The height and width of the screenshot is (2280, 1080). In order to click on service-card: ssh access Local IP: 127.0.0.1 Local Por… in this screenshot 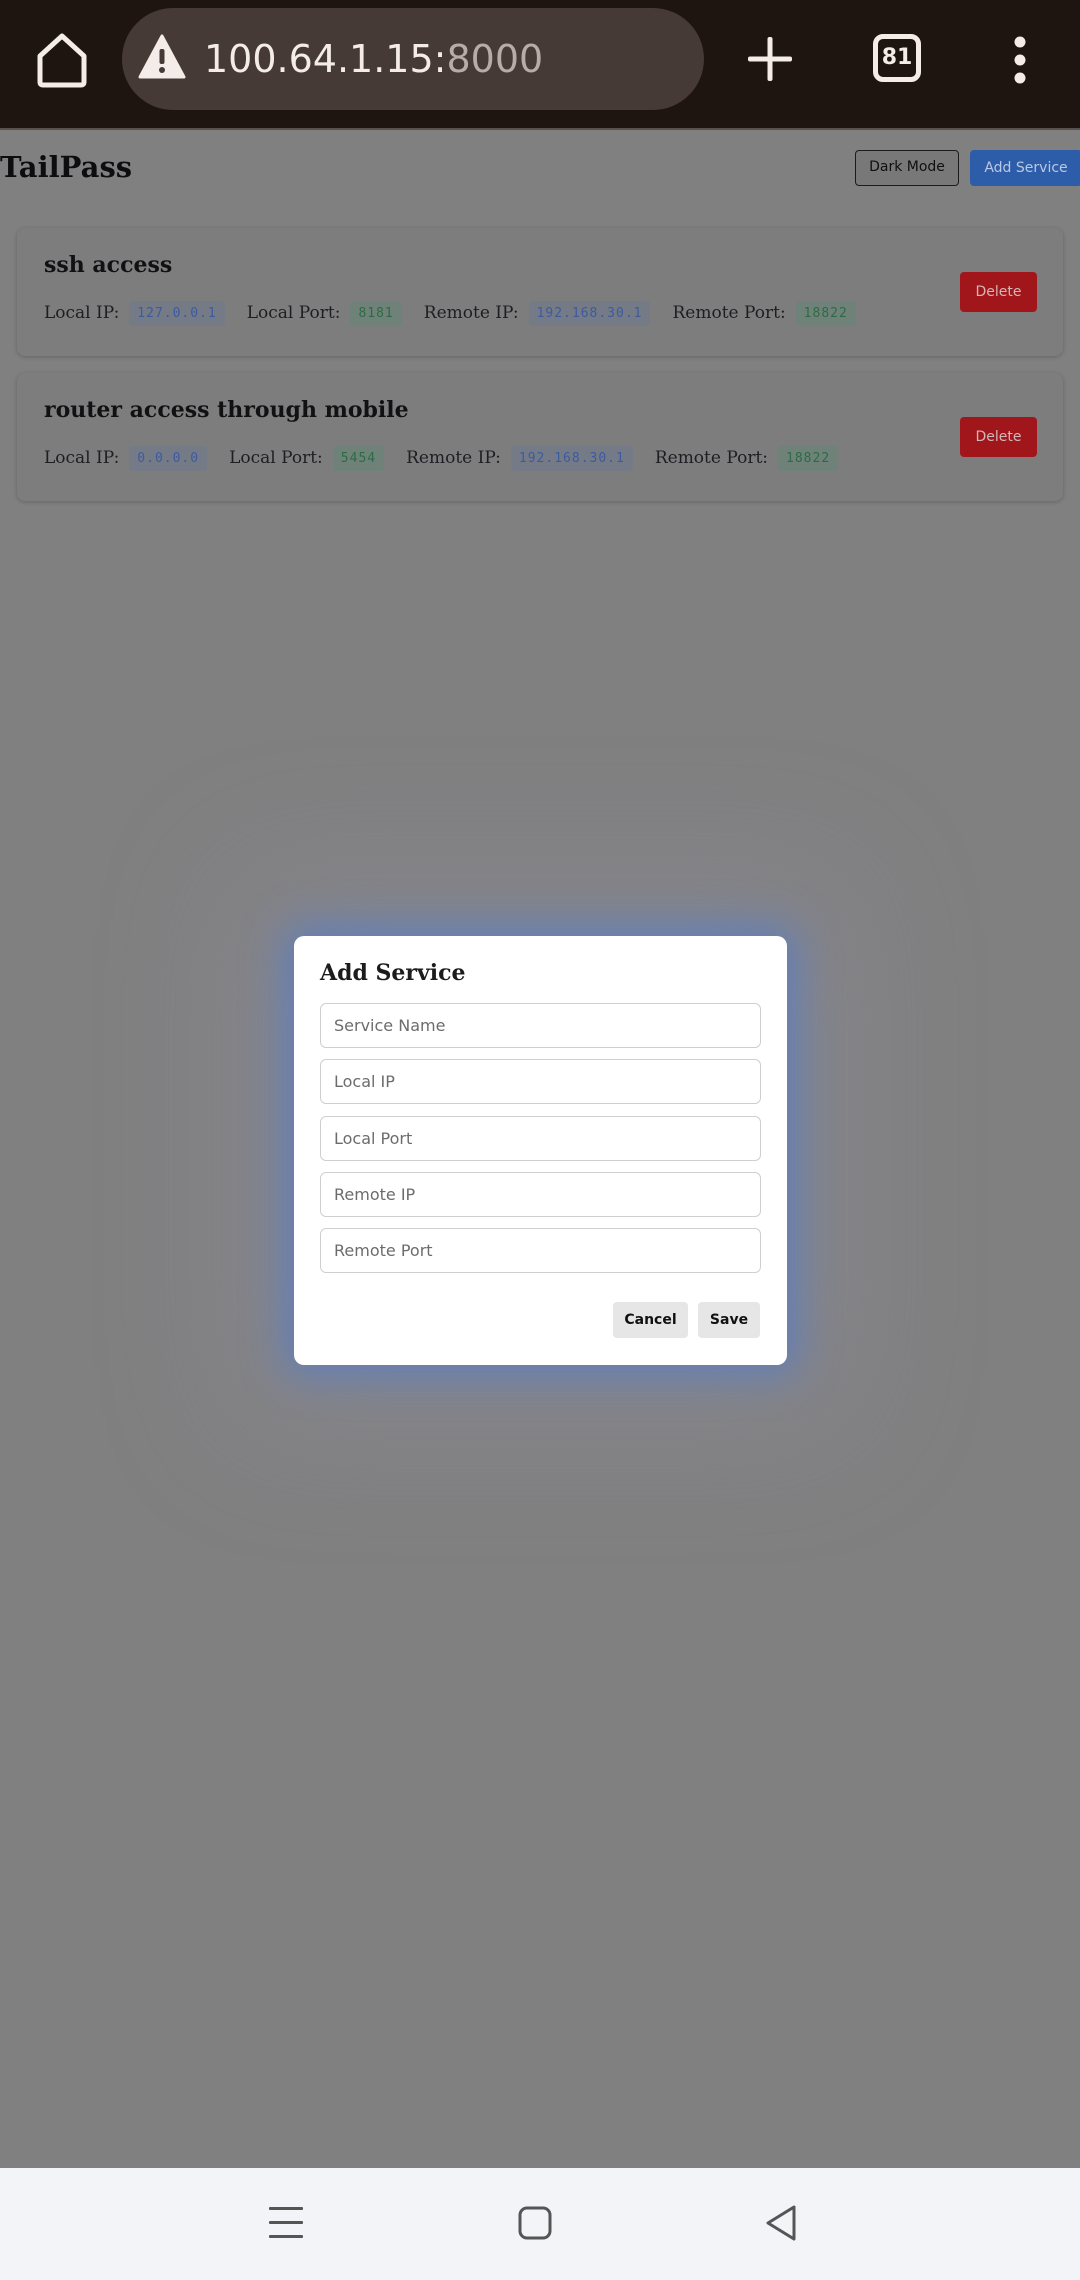, I will do `click(540, 292)`.